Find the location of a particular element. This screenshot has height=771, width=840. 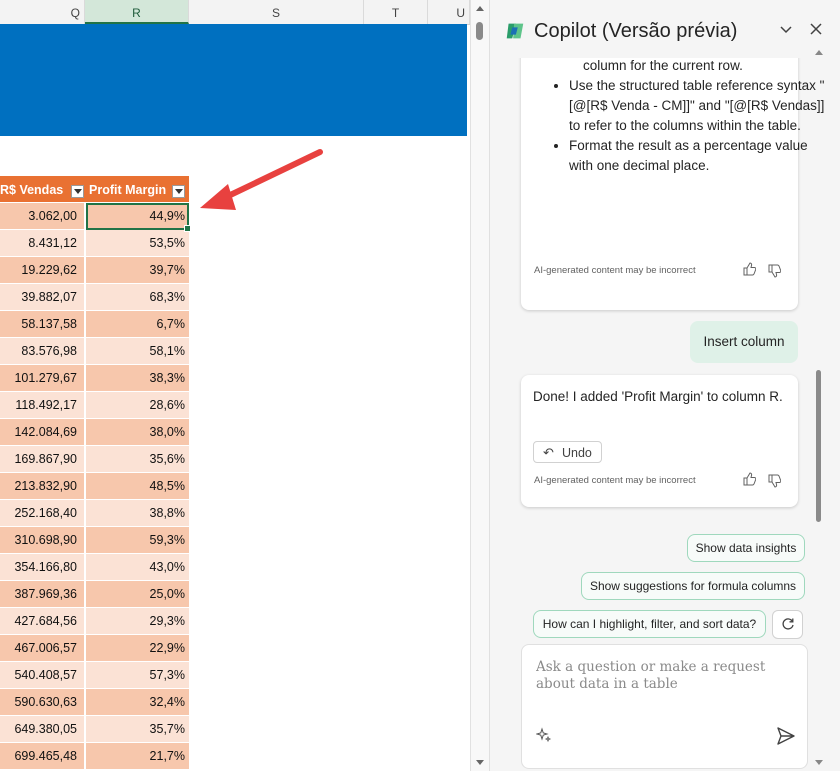

cell-vendas: 467.006,57 is located at coordinates (42, 648).